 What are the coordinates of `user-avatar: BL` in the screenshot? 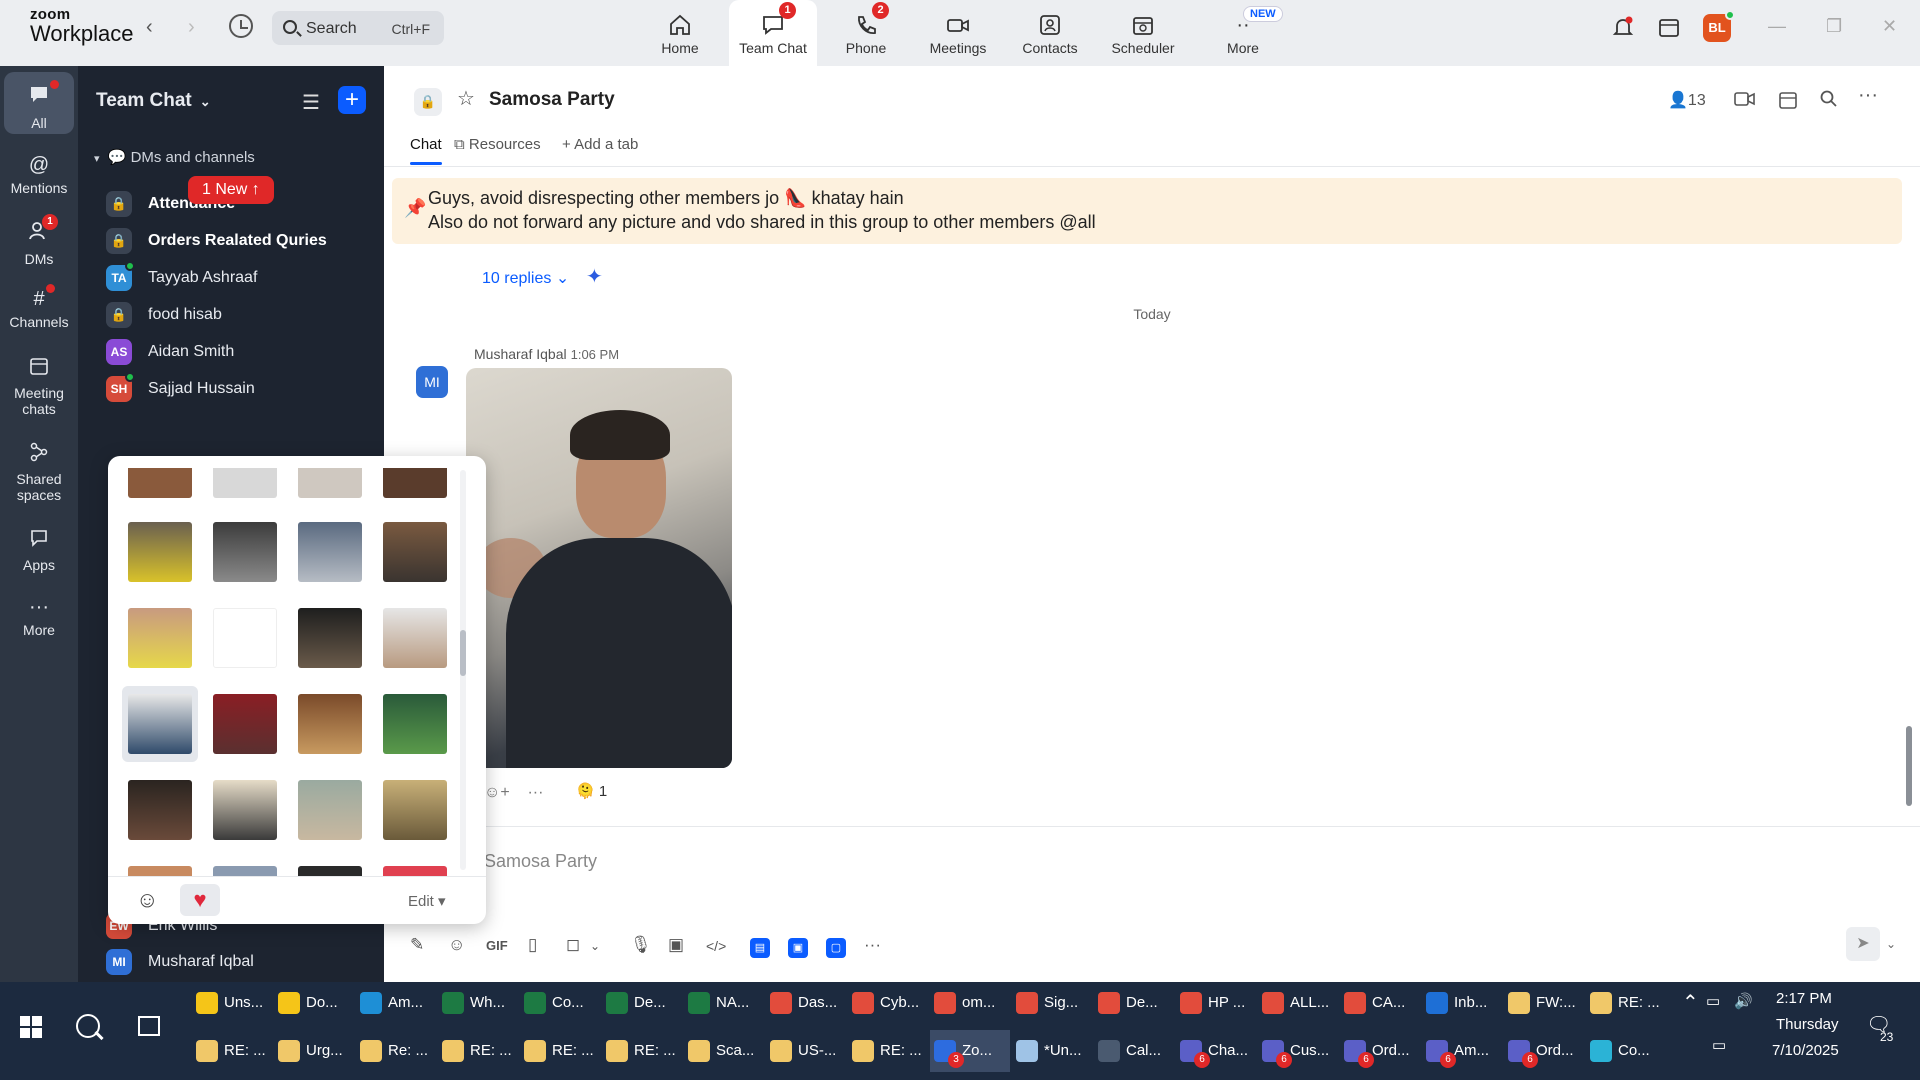 It's located at (1719, 26).